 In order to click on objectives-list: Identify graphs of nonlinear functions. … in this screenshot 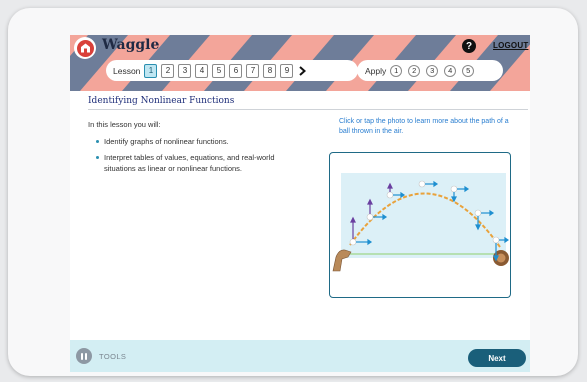, I will do `click(198, 157)`.